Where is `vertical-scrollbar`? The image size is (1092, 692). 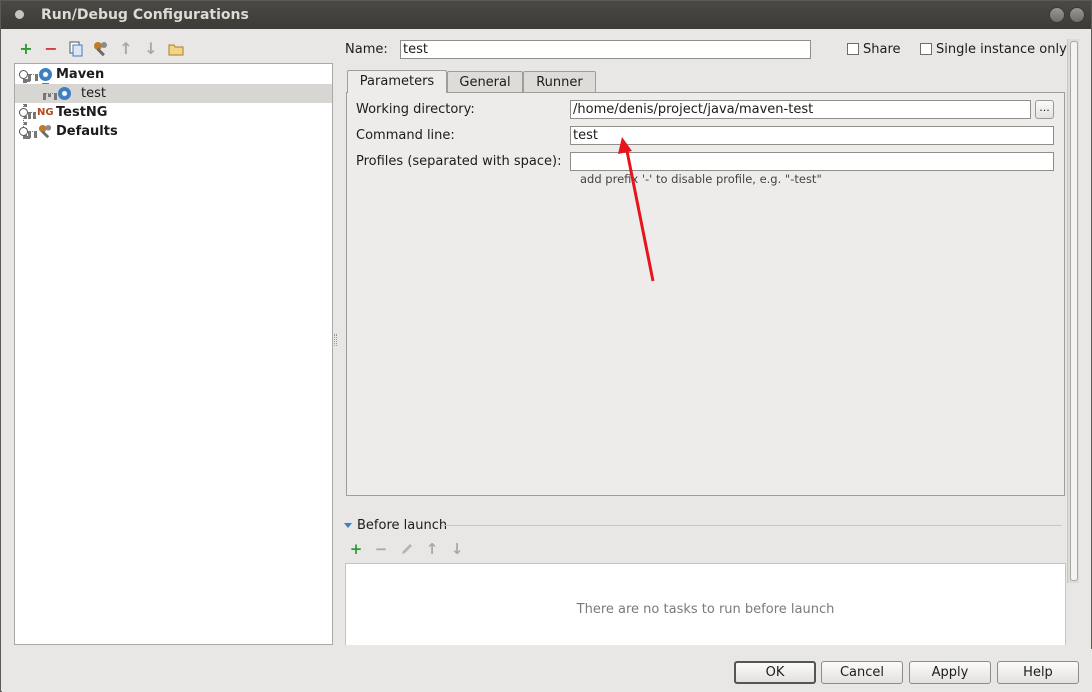 vertical-scrollbar is located at coordinates (1073, 311).